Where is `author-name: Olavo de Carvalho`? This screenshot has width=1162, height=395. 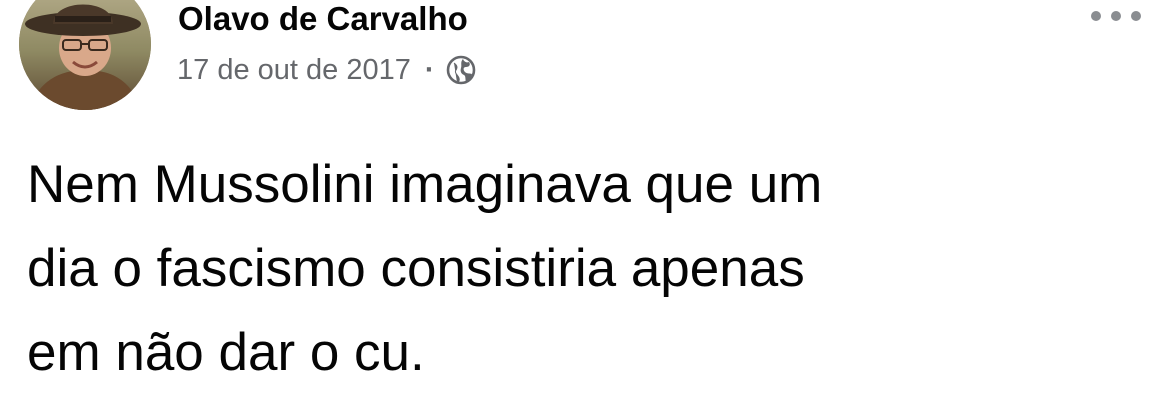 author-name: Olavo de Carvalho is located at coordinates (323, 19).